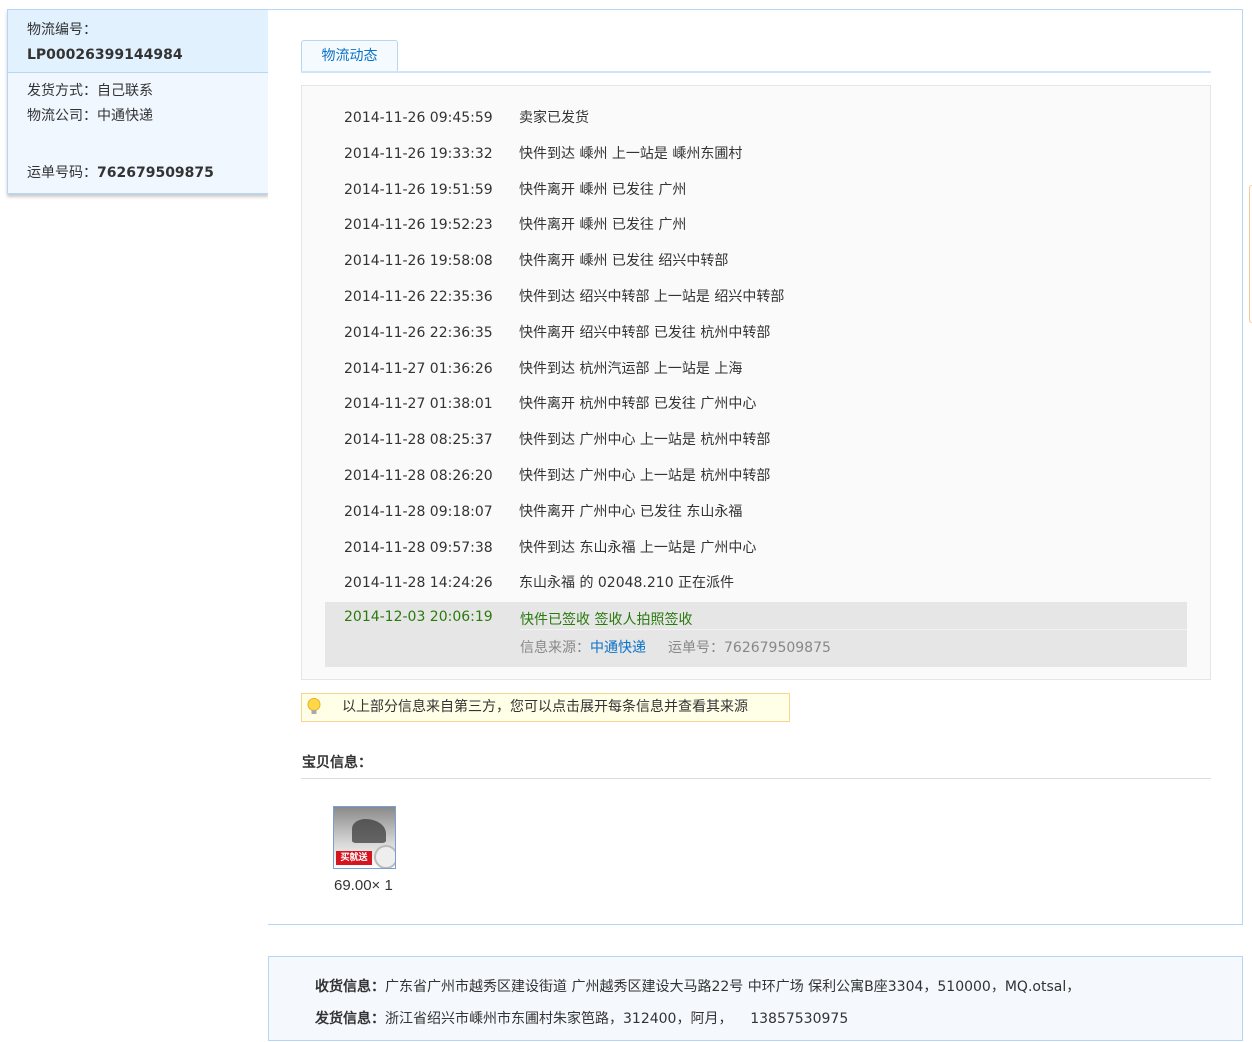 The height and width of the screenshot is (1042, 1252). What do you see at coordinates (418, 297) in the screenshot?
I see `event-time: 2014-11-26 22:35:36` at bounding box center [418, 297].